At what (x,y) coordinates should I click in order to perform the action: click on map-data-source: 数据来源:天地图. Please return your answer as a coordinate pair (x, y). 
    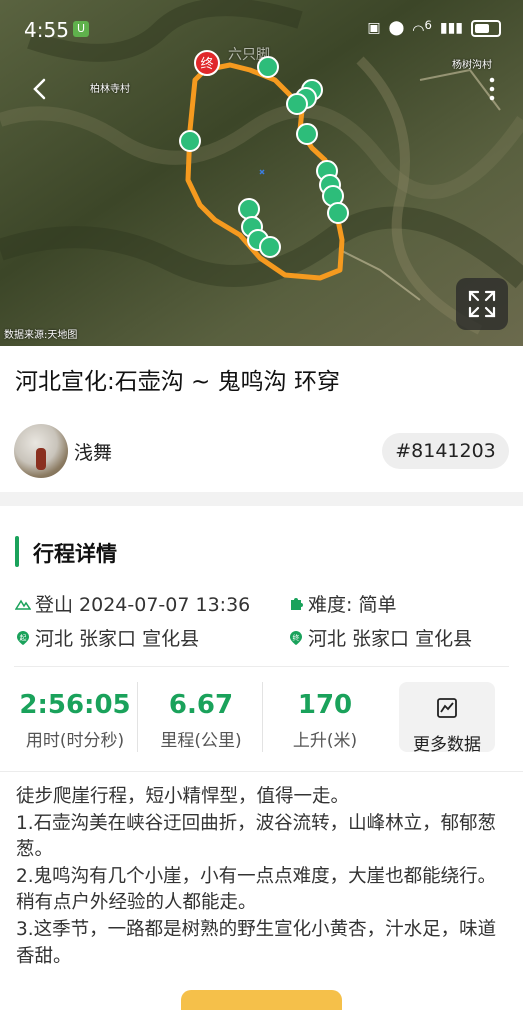
    Looking at the image, I should click on (41, 335).